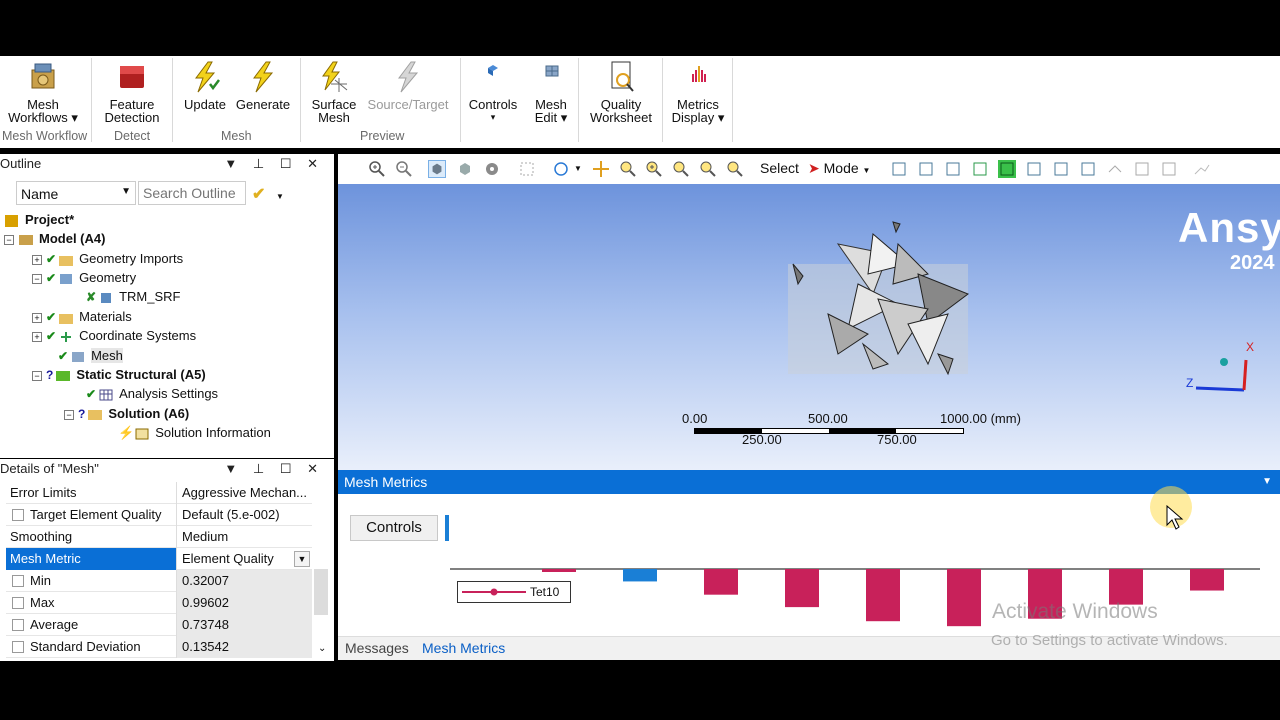 Image resolution: width=1280 pixels, height=720 pixels. Describe the element at coordinates (493, 117) in the screenshot. I see `controls-dropdown-icon: ▾` at that location.